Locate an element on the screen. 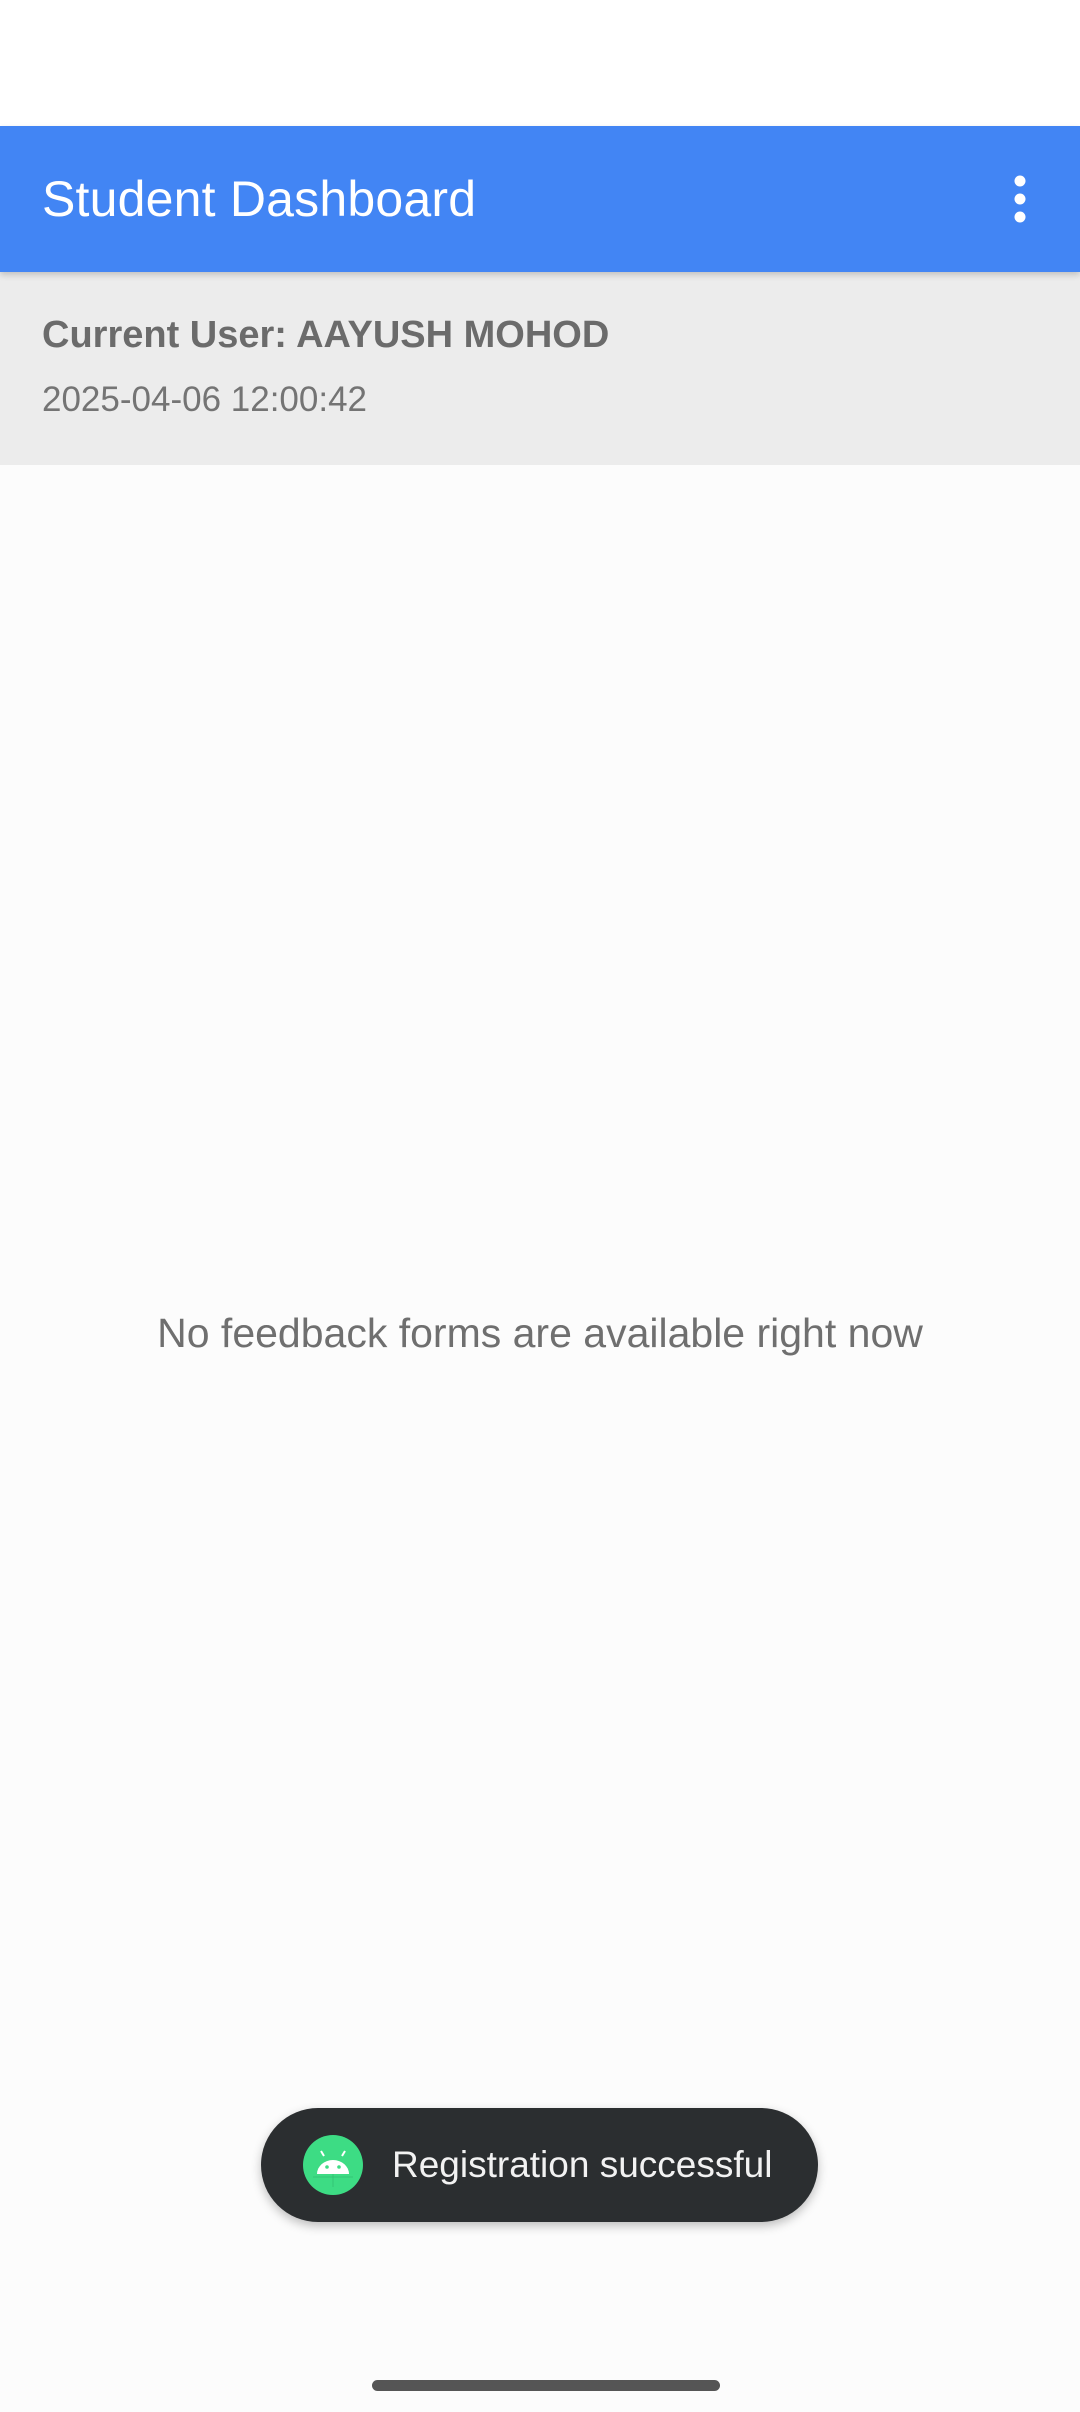 This screenshot has width=1080, height=2412. current-user-label: Current User: AAYUSH MOHOD is located at coordinates (326, 335).